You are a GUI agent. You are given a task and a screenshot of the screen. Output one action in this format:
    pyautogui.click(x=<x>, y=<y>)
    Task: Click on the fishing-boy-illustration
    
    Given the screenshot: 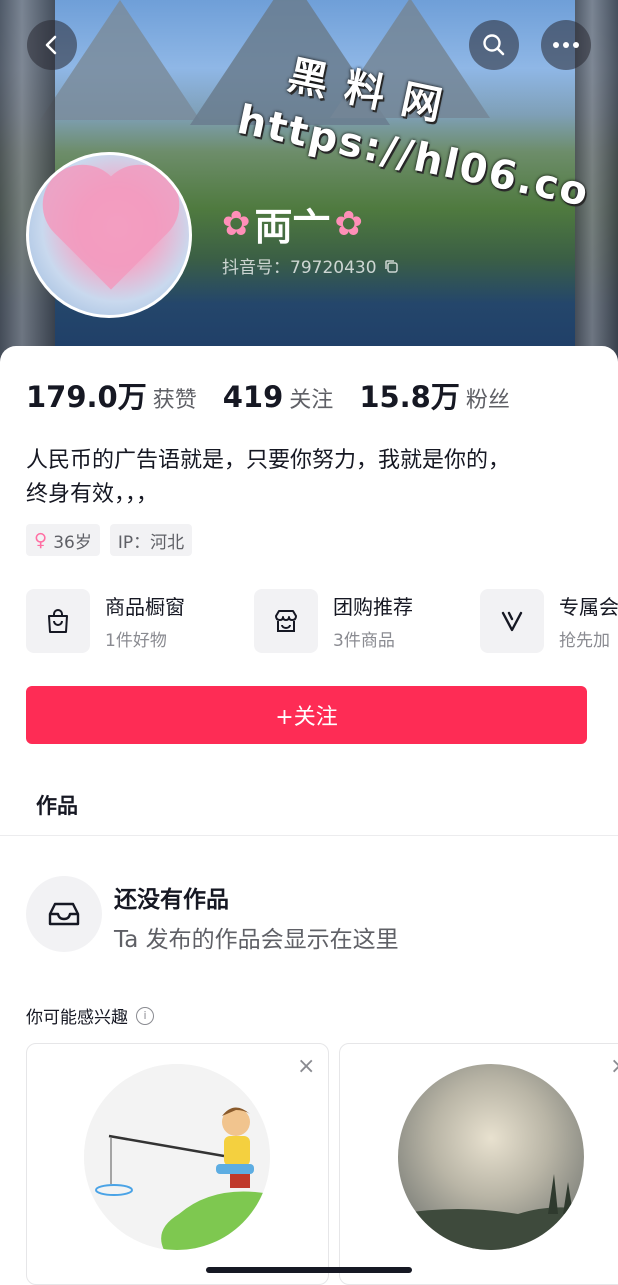 What is the action you would take?
    pyautogui.click(x=177, y=1157)
    